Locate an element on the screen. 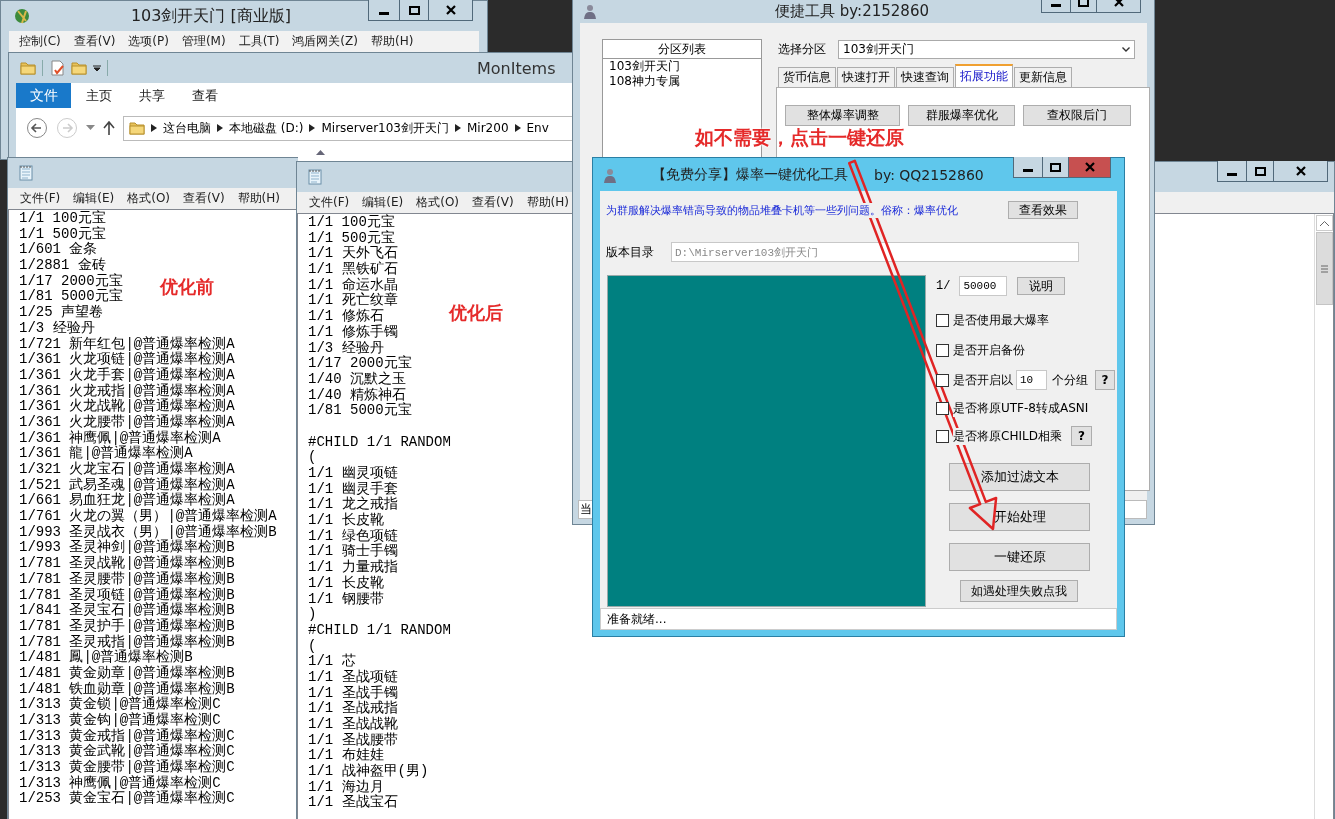  menu-item: 管理(M) is located at coordinates (203, 41).